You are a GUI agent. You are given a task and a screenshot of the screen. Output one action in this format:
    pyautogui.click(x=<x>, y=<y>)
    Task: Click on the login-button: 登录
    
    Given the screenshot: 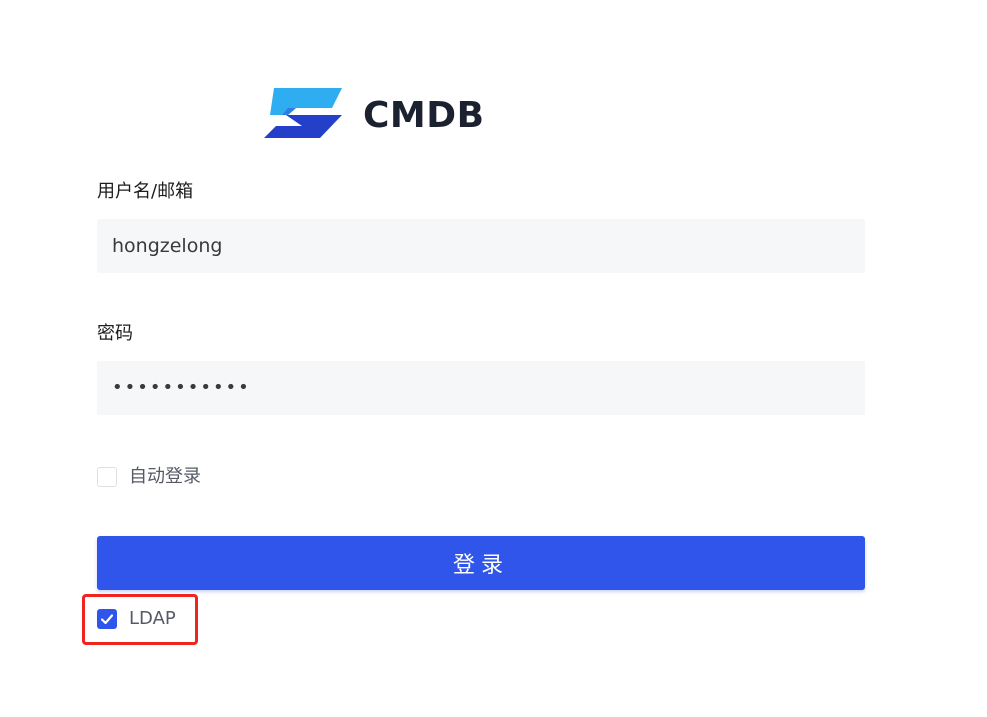 What is the action you would take?
    pyautogui.click(x=481, y=563)
    